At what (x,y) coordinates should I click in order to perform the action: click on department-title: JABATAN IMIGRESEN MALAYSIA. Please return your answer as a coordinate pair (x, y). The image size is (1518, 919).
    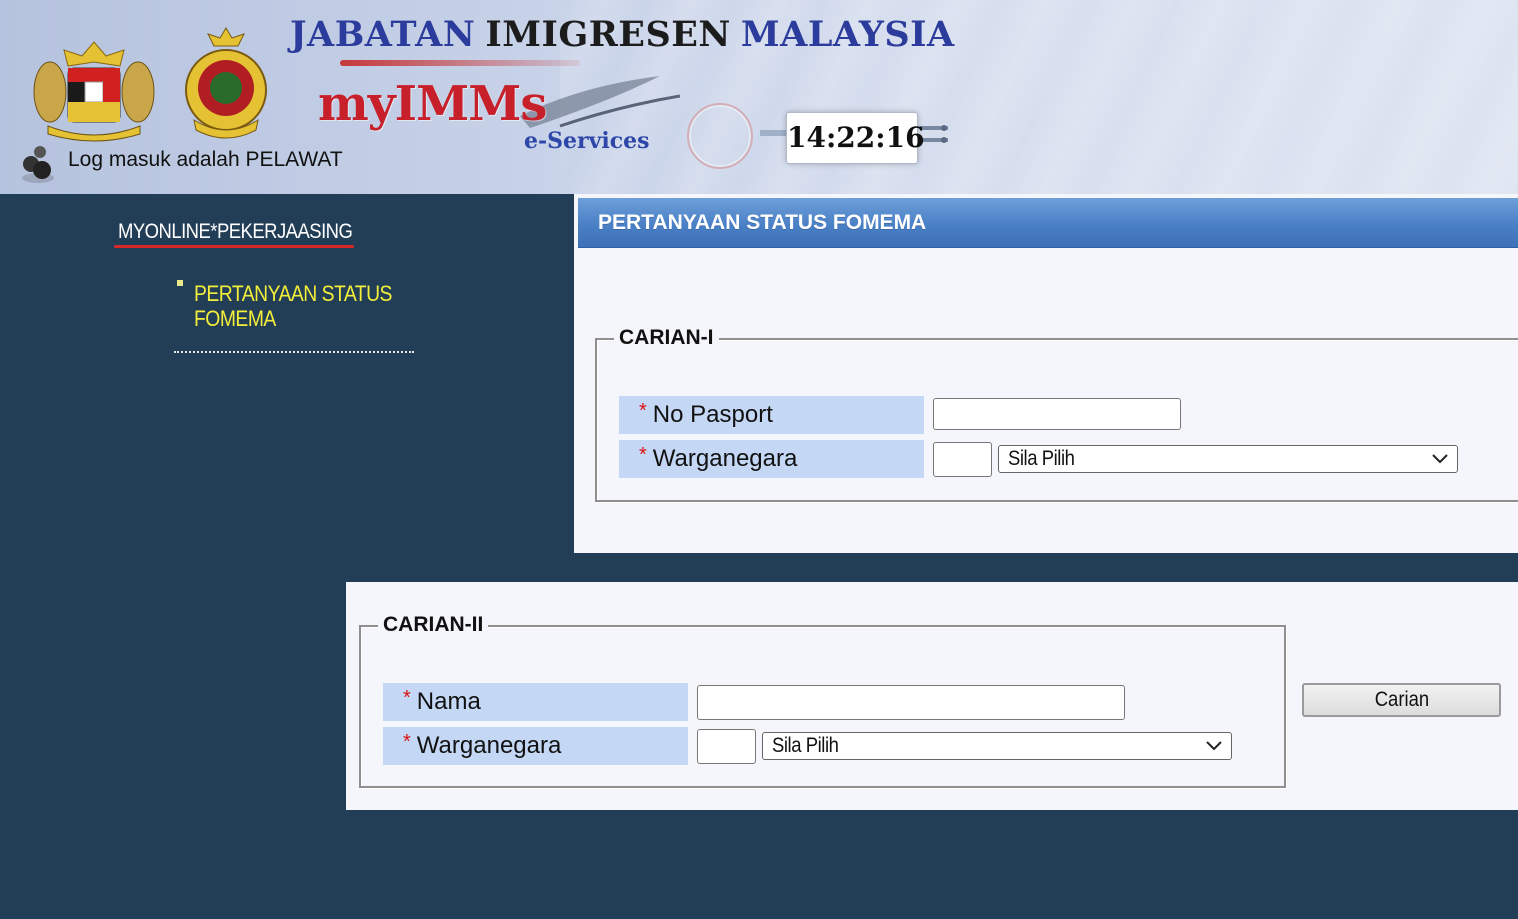
    Looking at the image, I should click on (622, 34).